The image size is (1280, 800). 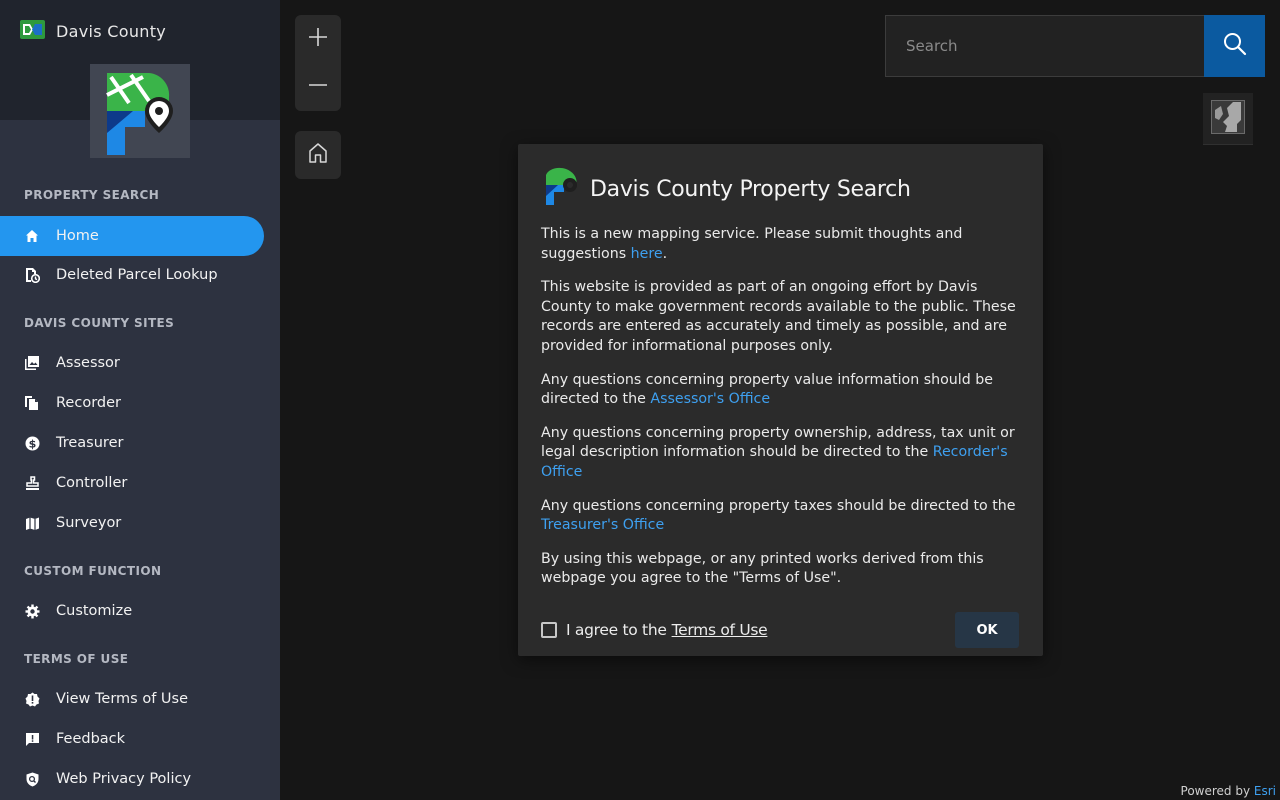 I want to click on esri-link: Esri, so click(x=1265, y=791).